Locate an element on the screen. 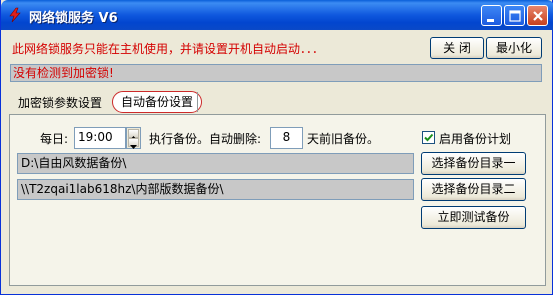 The width and height of the screenshot is (553, 295). execute-label: 执行备份。自动删除: is located at coordinates (205, 139).